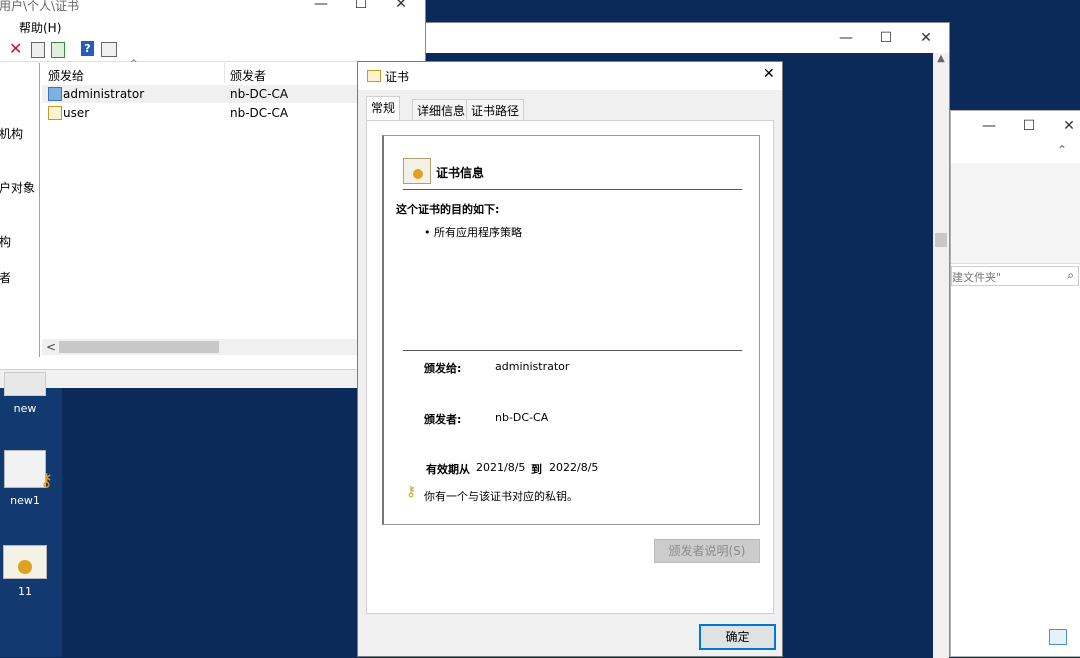  What do you see at coordinates (17, 187) in the screenshot?
I see `tree-item: 户对象` at bounding box center [17, 187].